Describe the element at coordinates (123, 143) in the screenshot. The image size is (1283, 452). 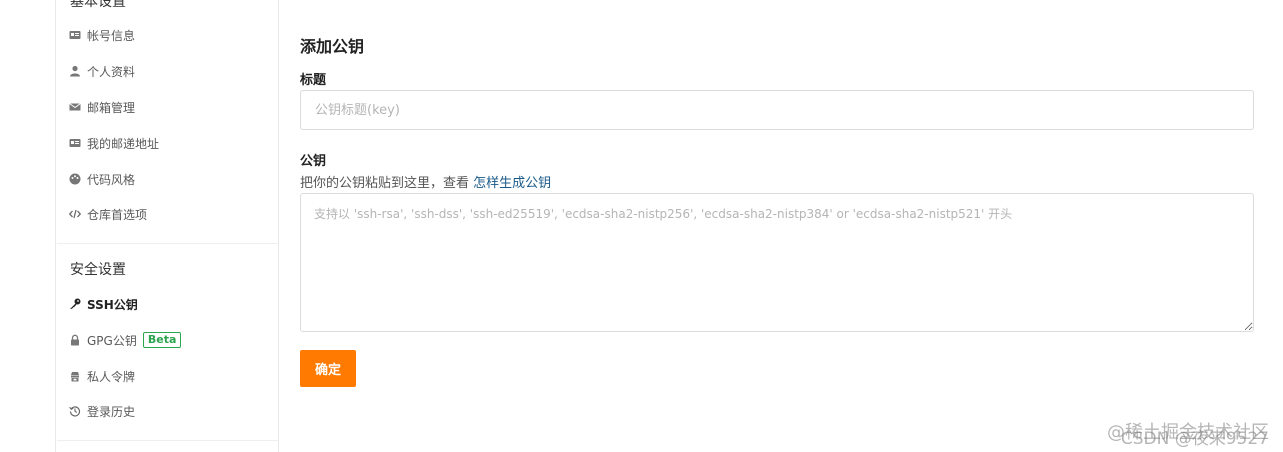
I see `sidebar-item-label: 我的邮递地址` at that location.